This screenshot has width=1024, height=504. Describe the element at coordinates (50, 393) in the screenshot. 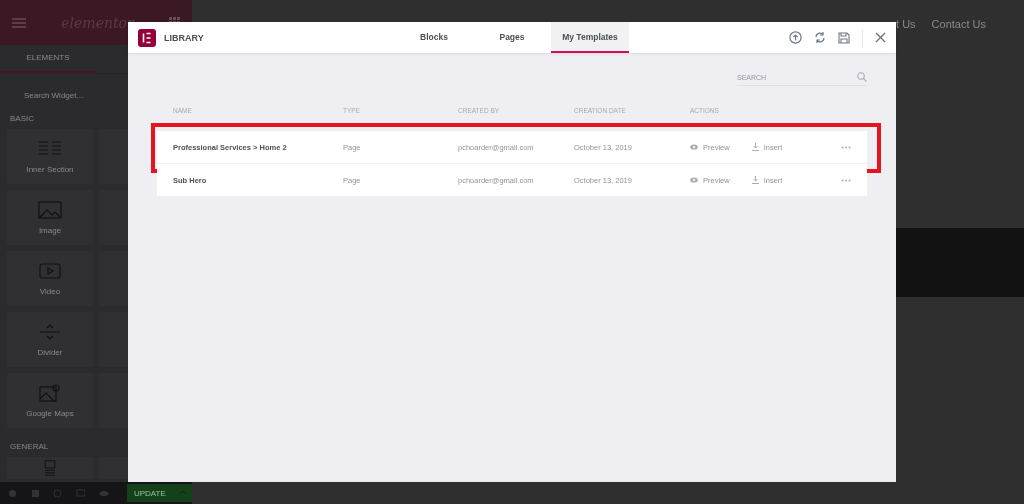

I see `map-icon` at that location.